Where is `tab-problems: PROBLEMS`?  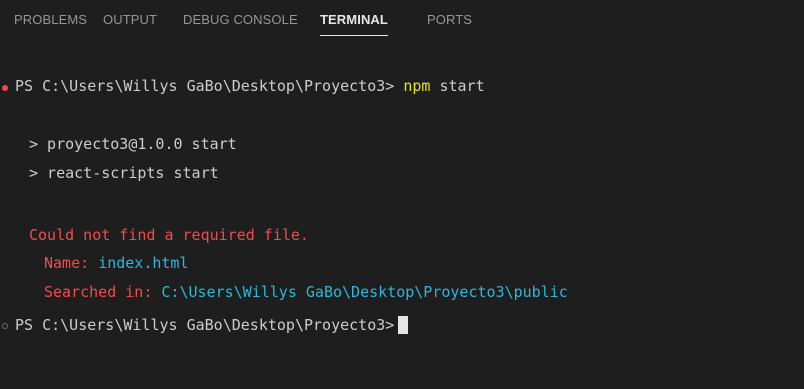
tab-problems: PROBLEMS is located at coordinates (50, 20).